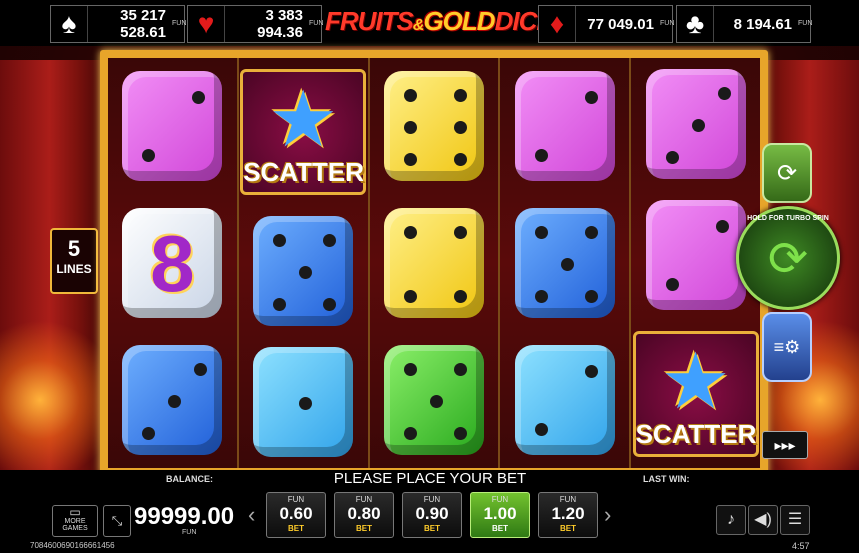 This screenshot has width=859, height=553. What do you see at coordinates (206, 24) in the screenshot?
I see `heart-icon: ♥` at bounding box center [206, 24].